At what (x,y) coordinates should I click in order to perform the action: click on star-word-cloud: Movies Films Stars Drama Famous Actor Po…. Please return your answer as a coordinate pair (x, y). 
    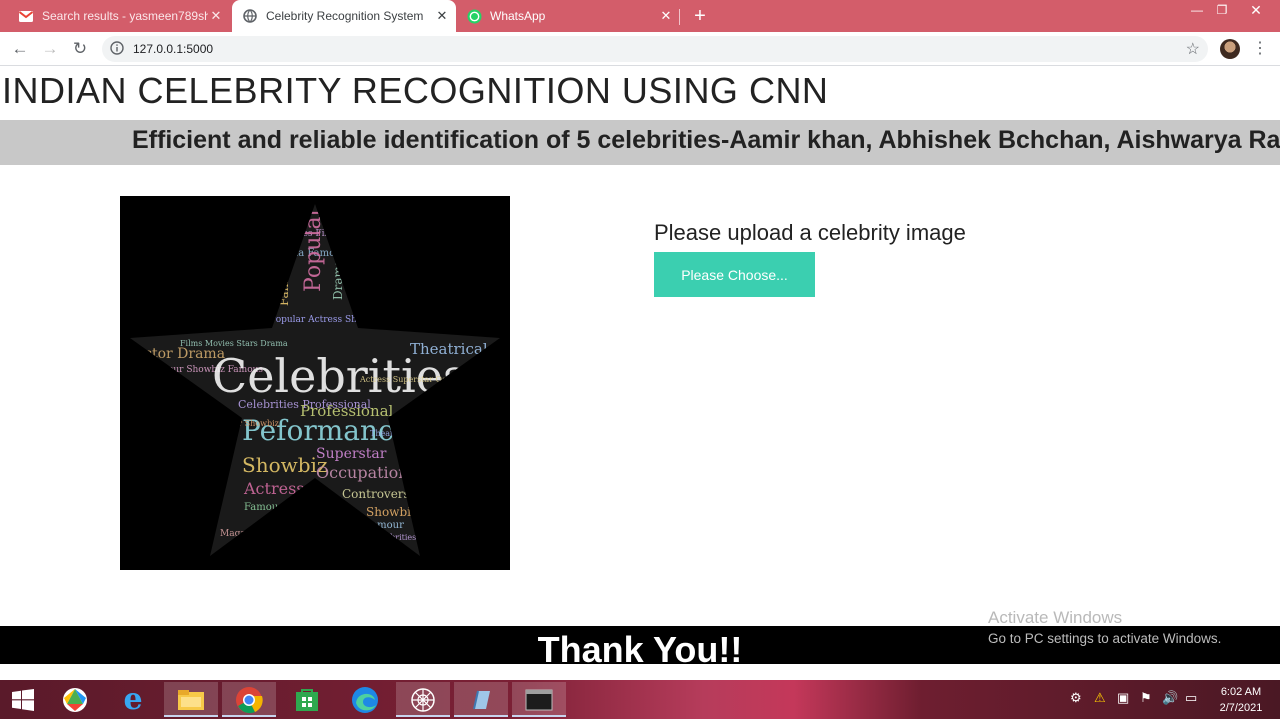
    Looking at the image, I should click on (315, 380).